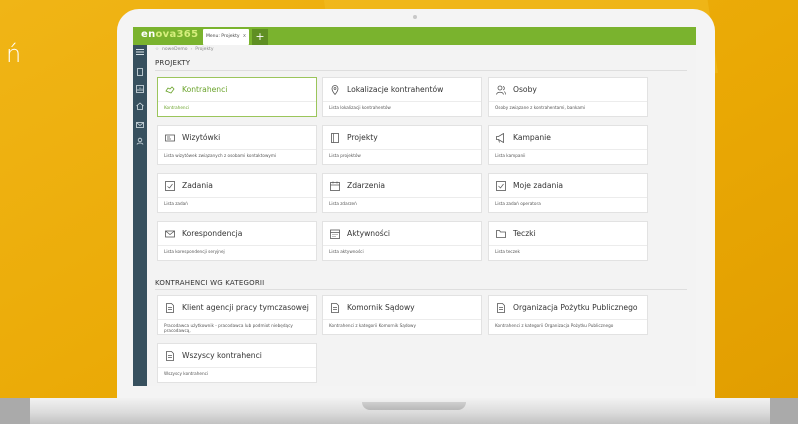 The width and height of the screenshot is (798, 424). I want to click on section-title-kontrahenci-wg-kategorii: KONTRAHENCI WG KATEGORII, so click(210, 283).